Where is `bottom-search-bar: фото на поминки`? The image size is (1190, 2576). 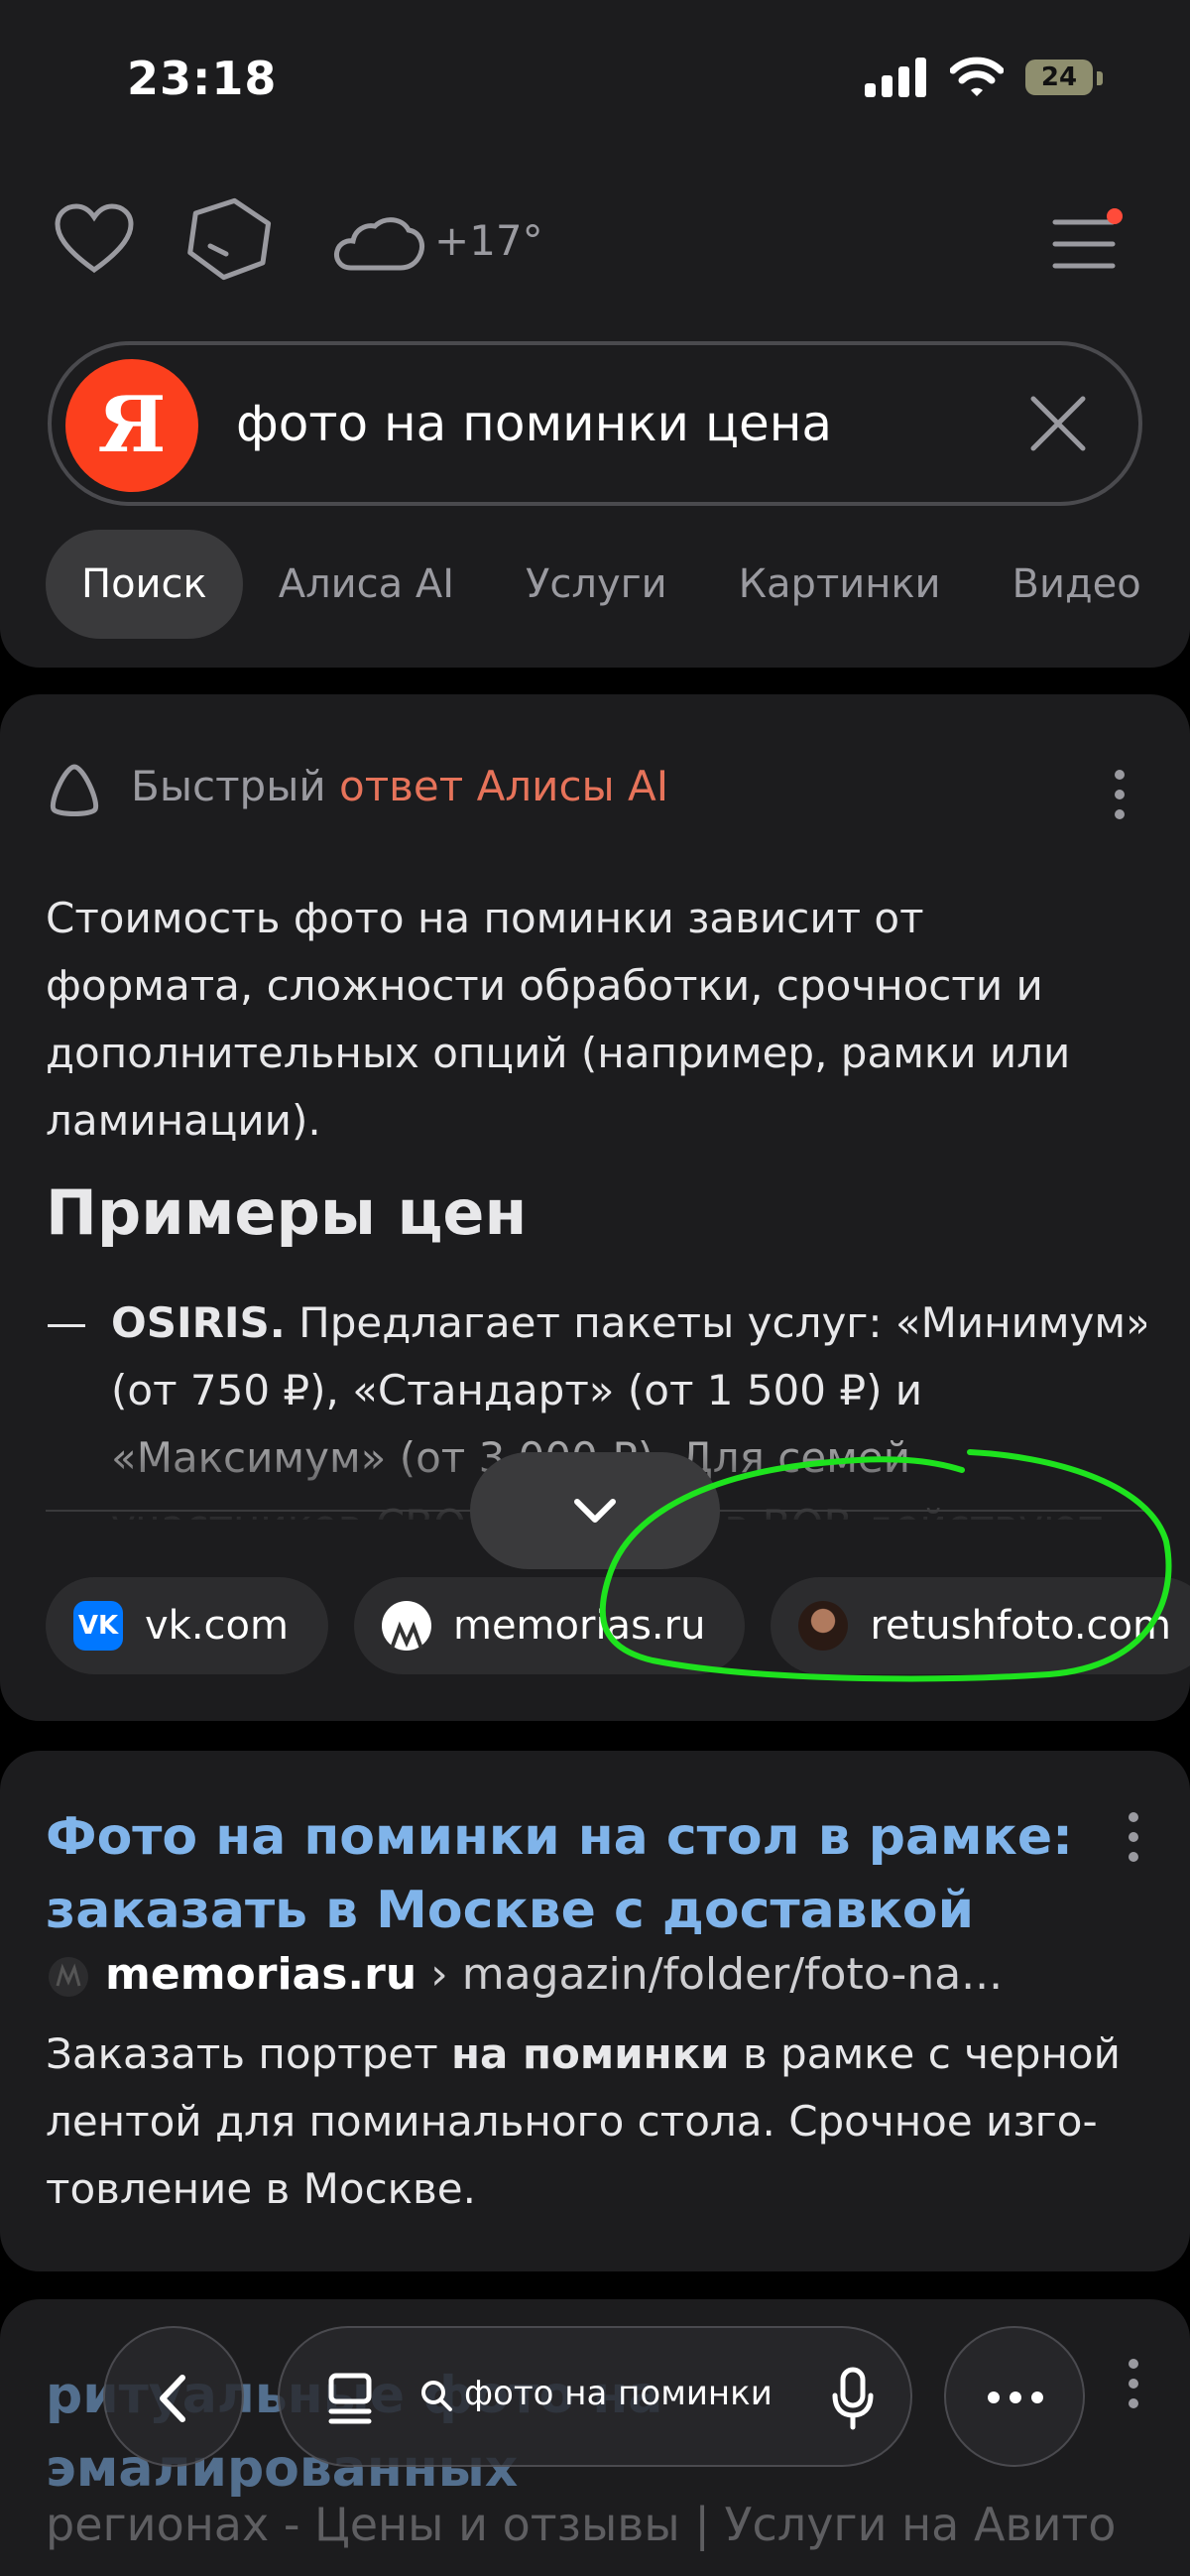
bottom-search-bar: фото на поминки is located at coordinates (595, 2396).